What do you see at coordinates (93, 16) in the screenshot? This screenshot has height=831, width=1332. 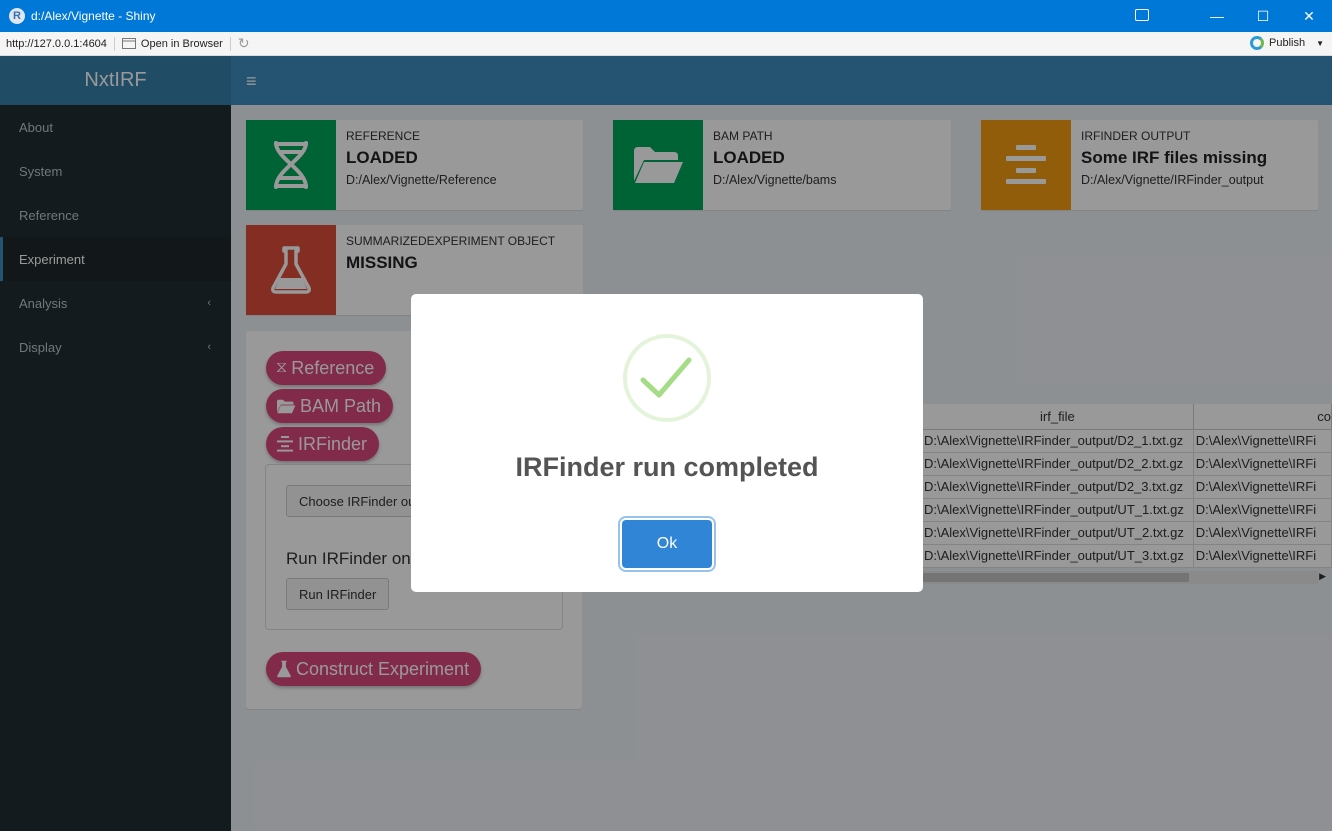 I see `window-title: d:/Alex/Vignette - Shiny` at bounding box center [93, 16].